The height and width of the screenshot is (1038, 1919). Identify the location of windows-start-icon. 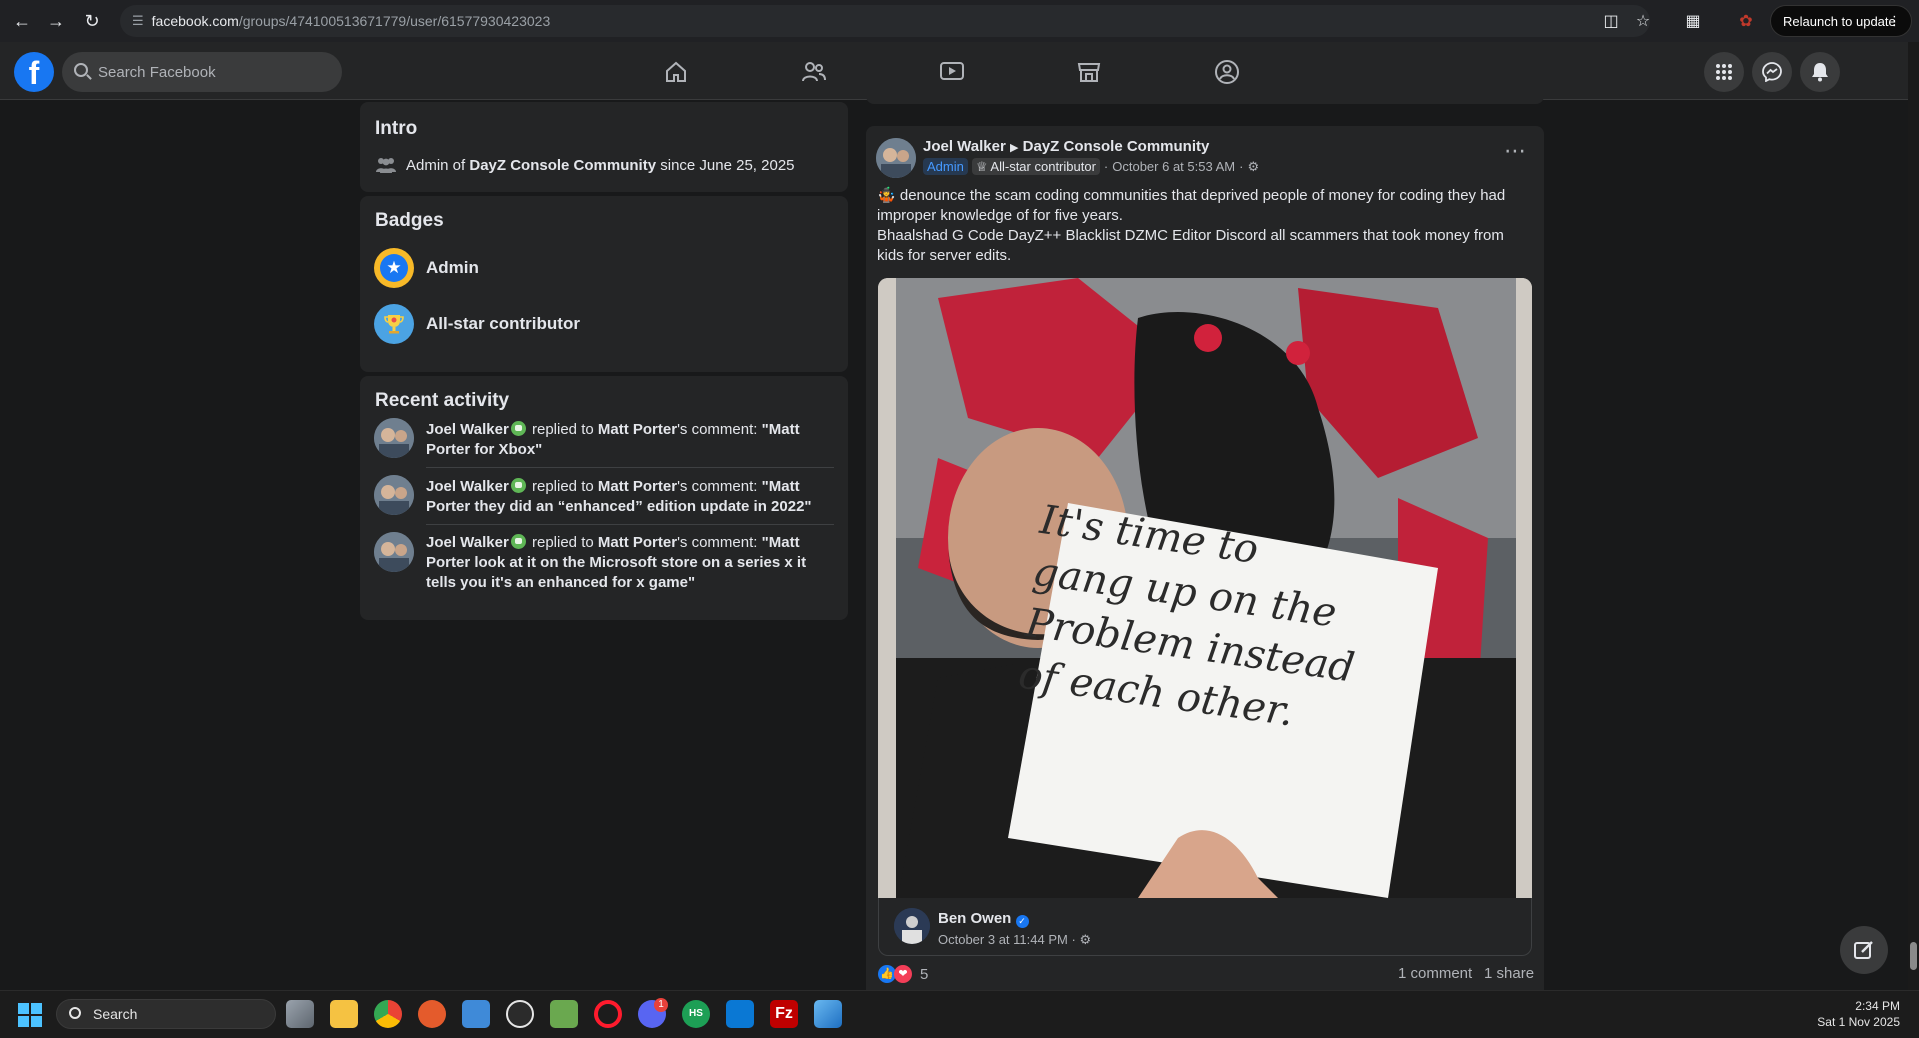
(30, 1015).